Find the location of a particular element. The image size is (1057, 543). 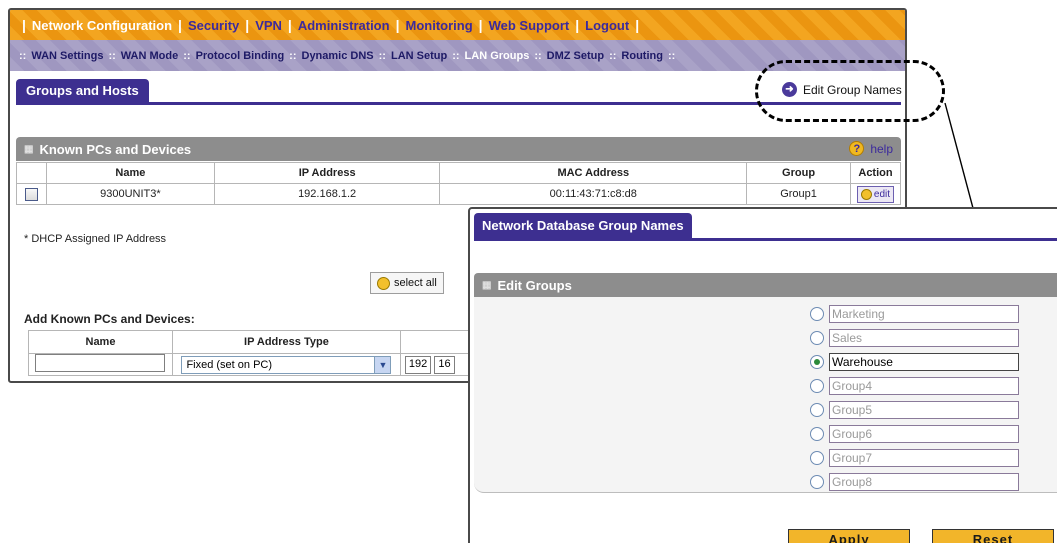

group-row: Group8 is located at coordinates (914, 482).